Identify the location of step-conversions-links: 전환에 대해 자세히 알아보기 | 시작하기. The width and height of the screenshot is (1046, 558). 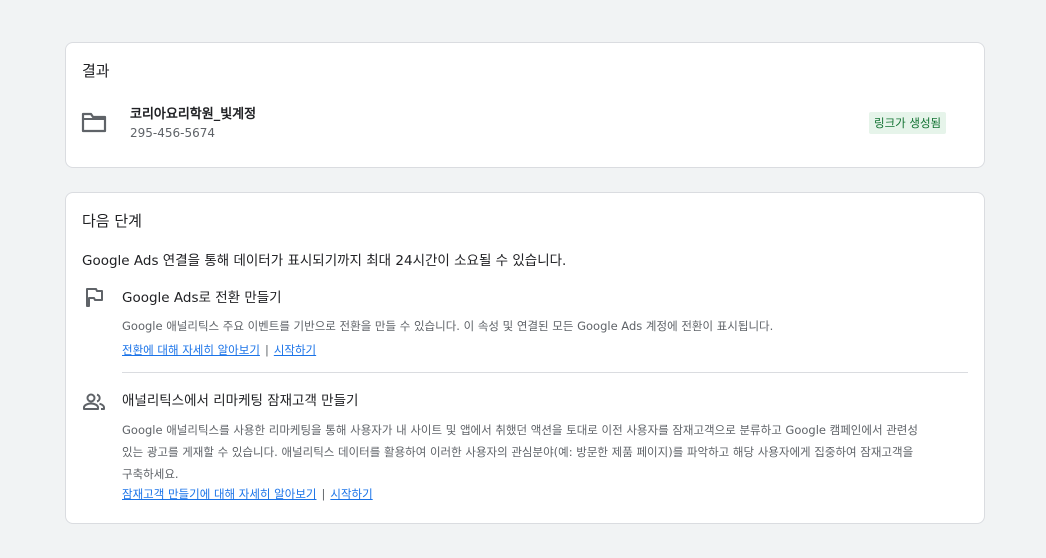
(219, 350).